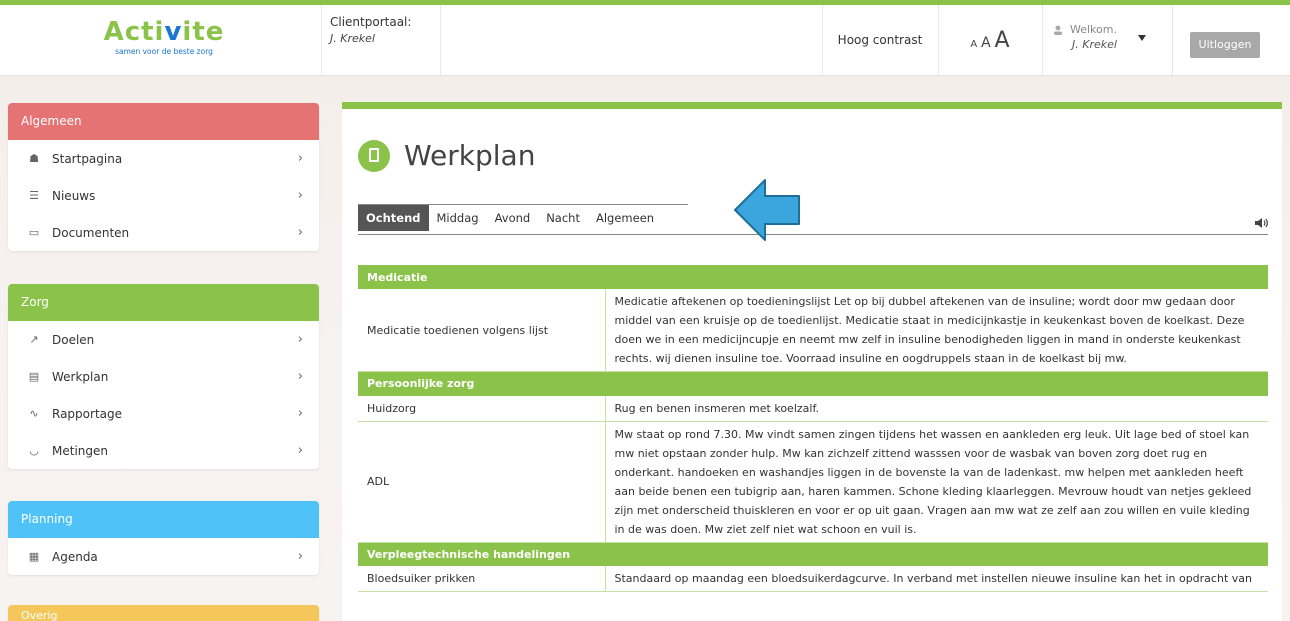 Image resolution: width=1290 pixels, height=621 pixels. I want to click on sidebar-item-label: Agenda, so click(75, 556).